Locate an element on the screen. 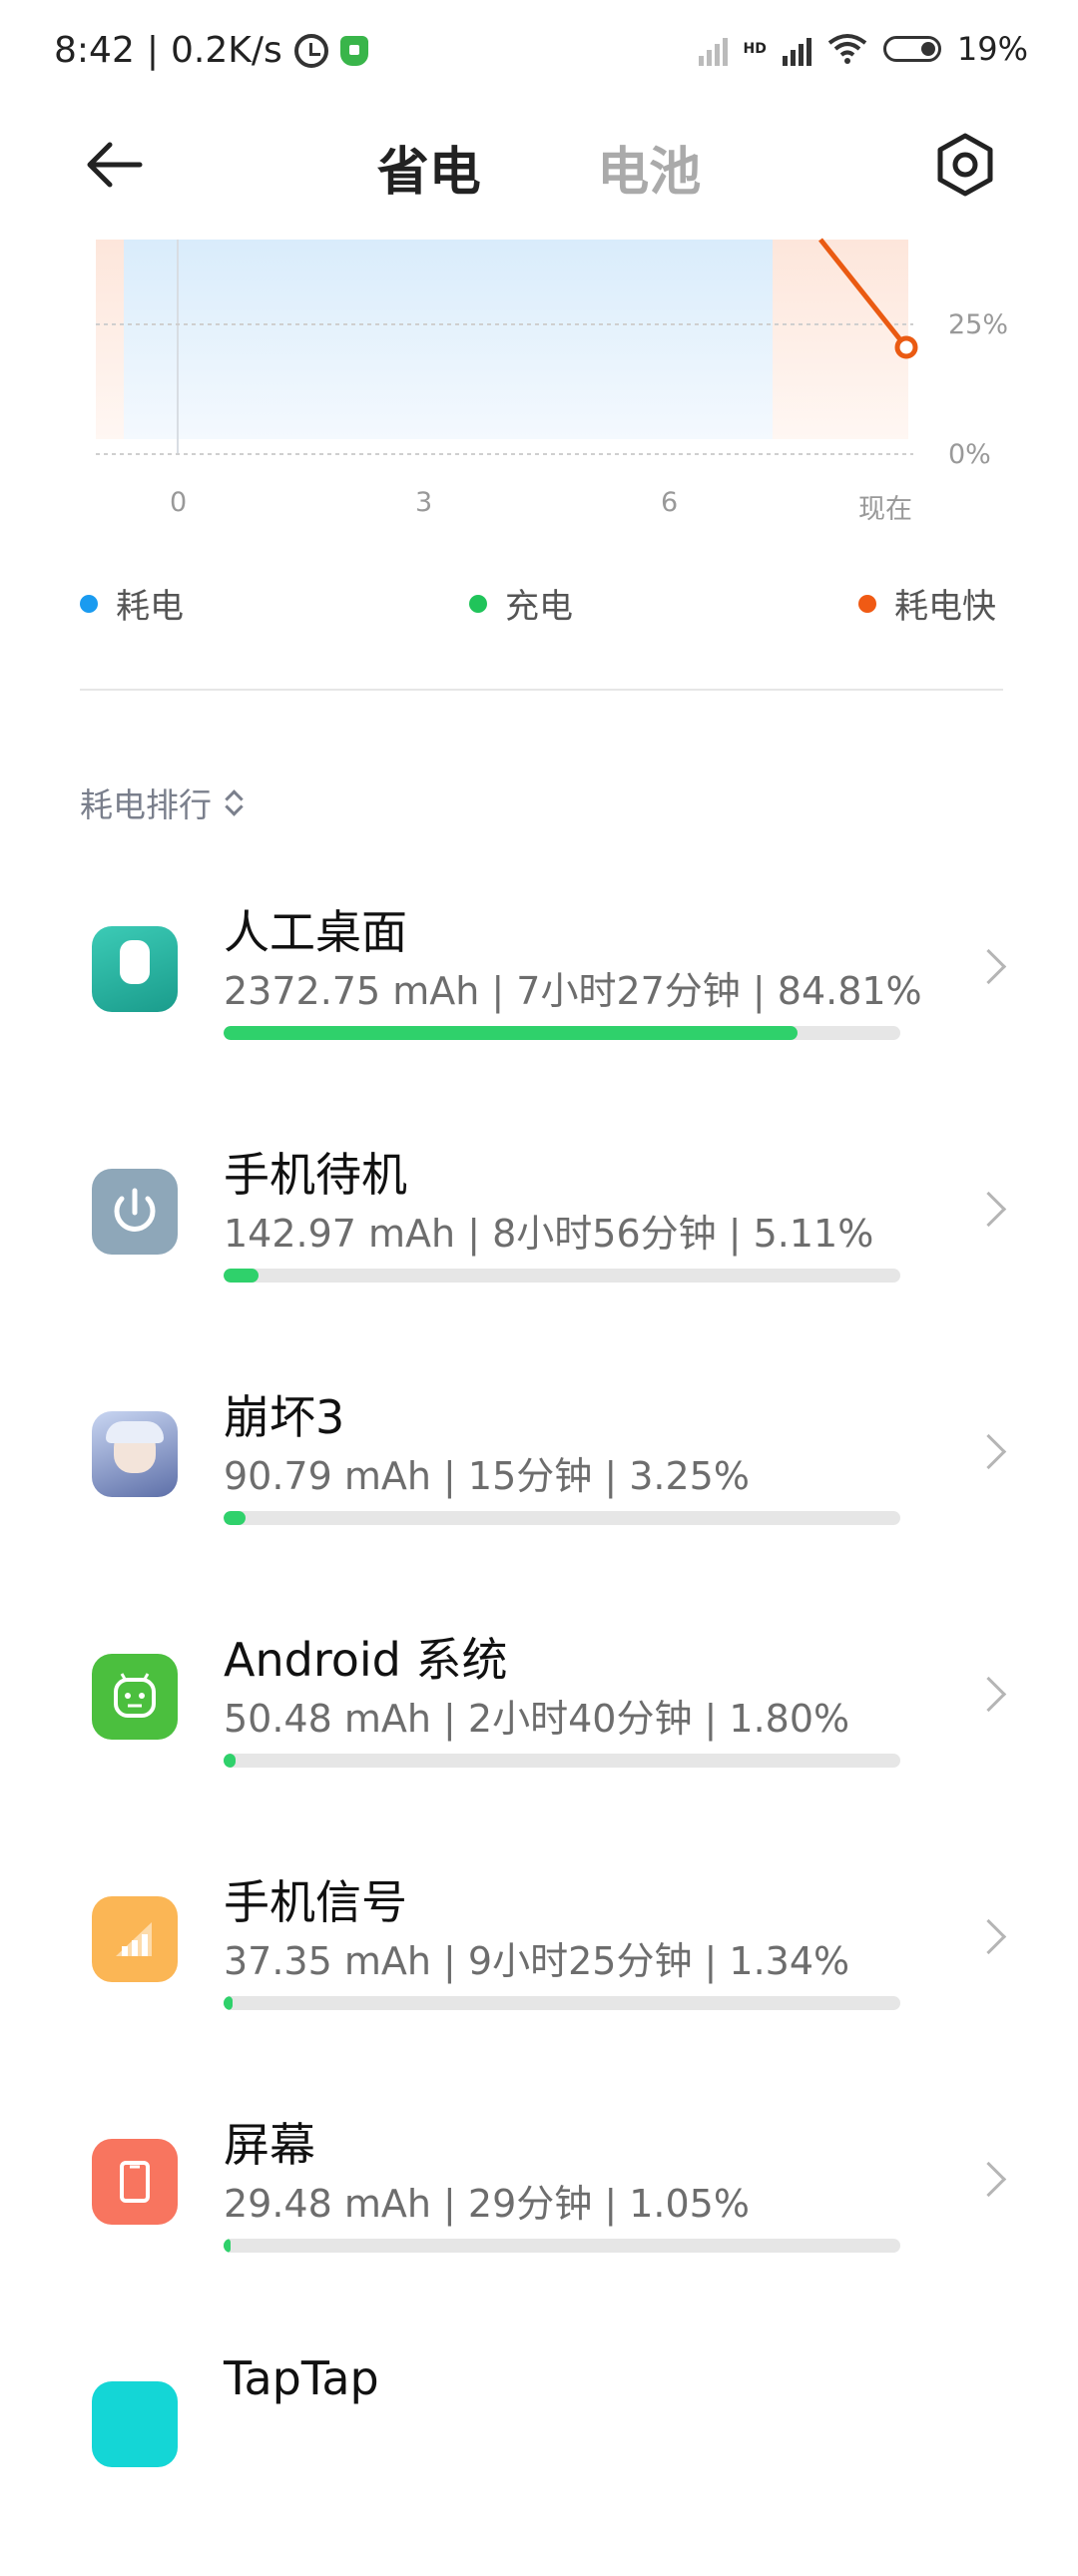  list-item-android-system: Android 系统 50.48 mAh | 2小时40分钟 | 1.80% is located at coordinates (539, 1727).